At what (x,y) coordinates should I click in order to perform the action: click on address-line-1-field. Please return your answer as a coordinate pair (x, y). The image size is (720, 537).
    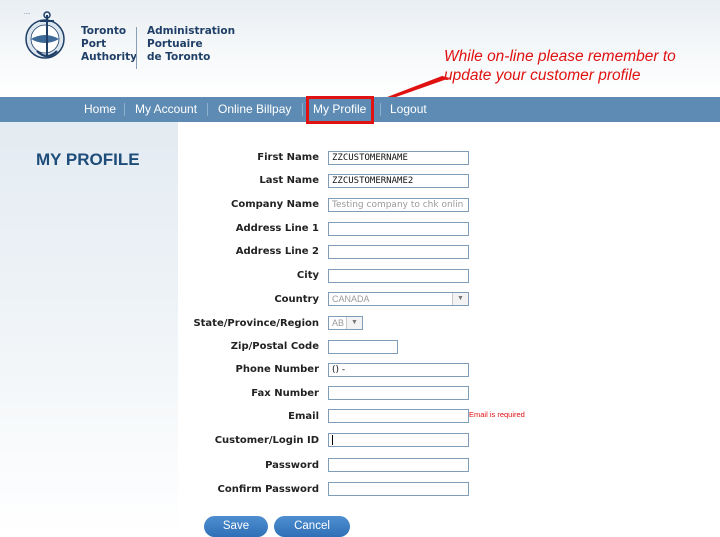
    Looking at the image, I should click on (398, 229).